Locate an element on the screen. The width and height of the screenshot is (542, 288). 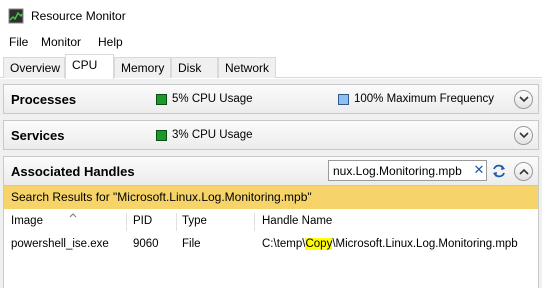
processes-max-frequency: 100% Maximum Frequency is located at coordinates (416, 99).